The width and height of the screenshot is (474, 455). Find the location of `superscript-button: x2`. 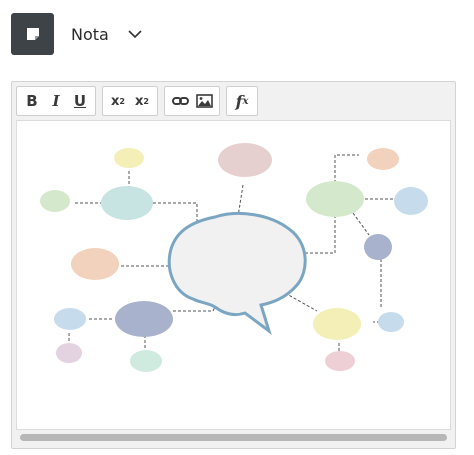

superscript-button: x2 is located at coordinates (118, 101).